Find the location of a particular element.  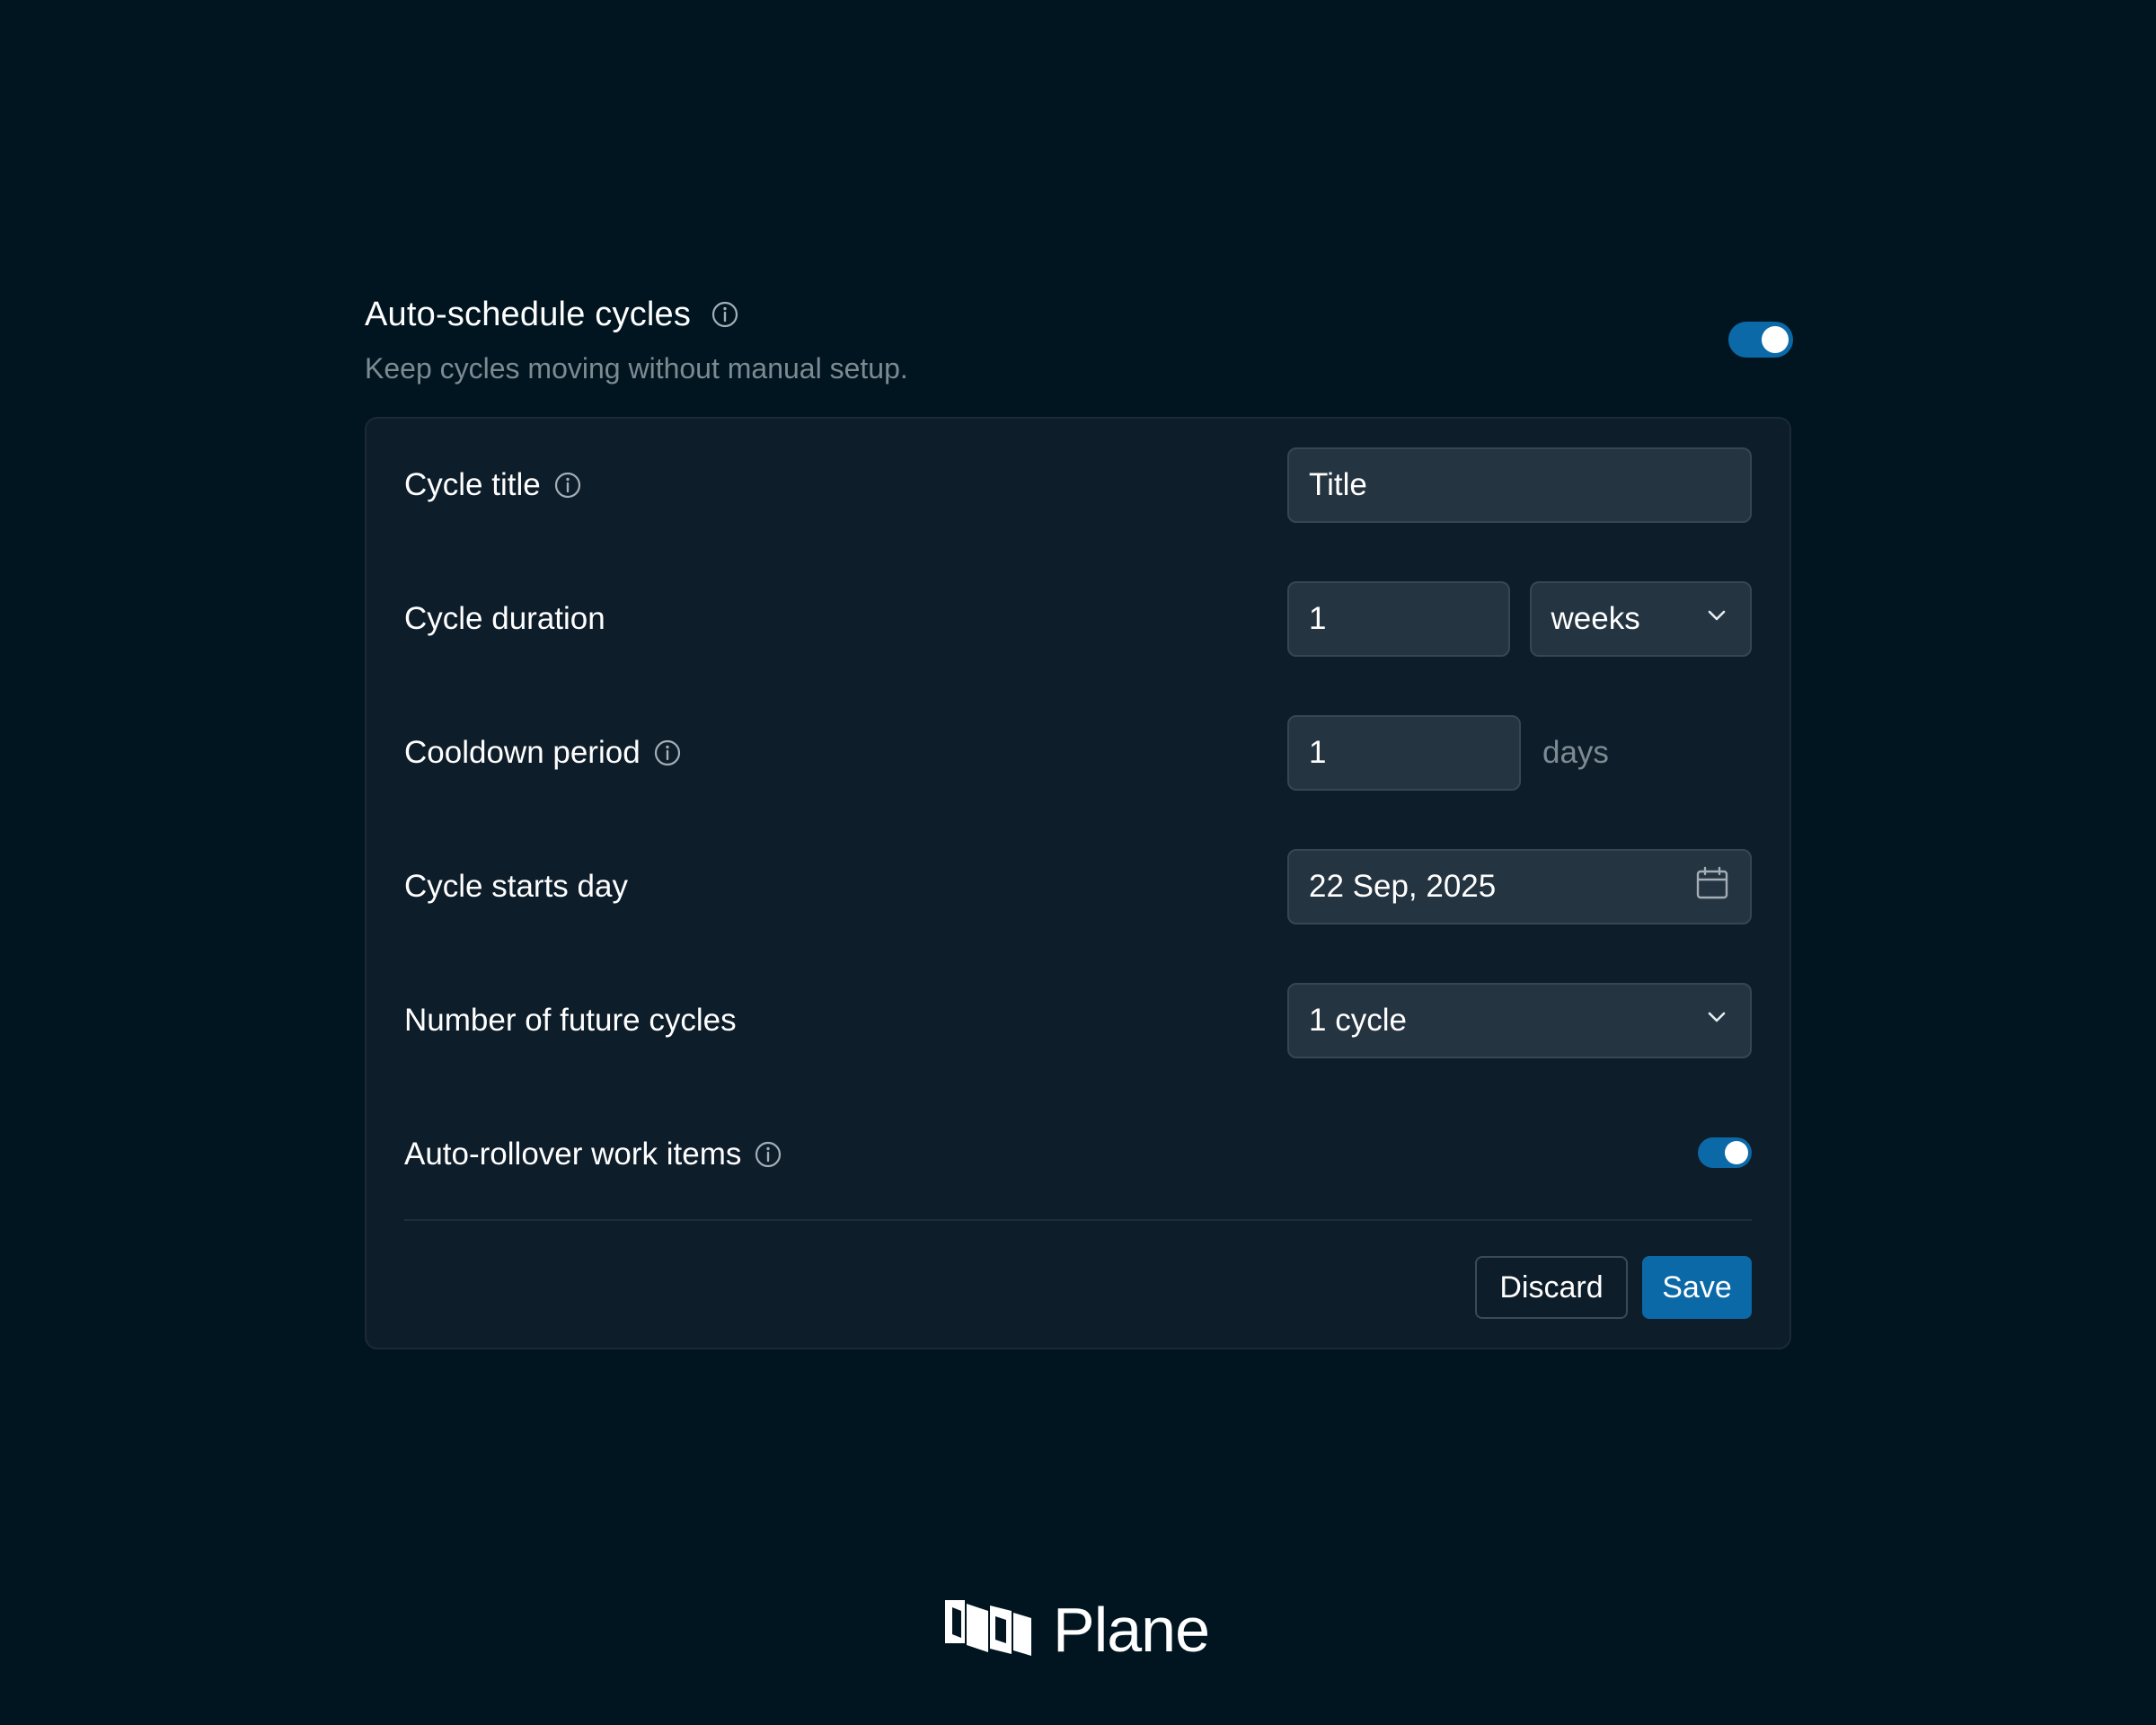

future-cycles-controls: 1 cycle is located at coordinates (1519, 1020).